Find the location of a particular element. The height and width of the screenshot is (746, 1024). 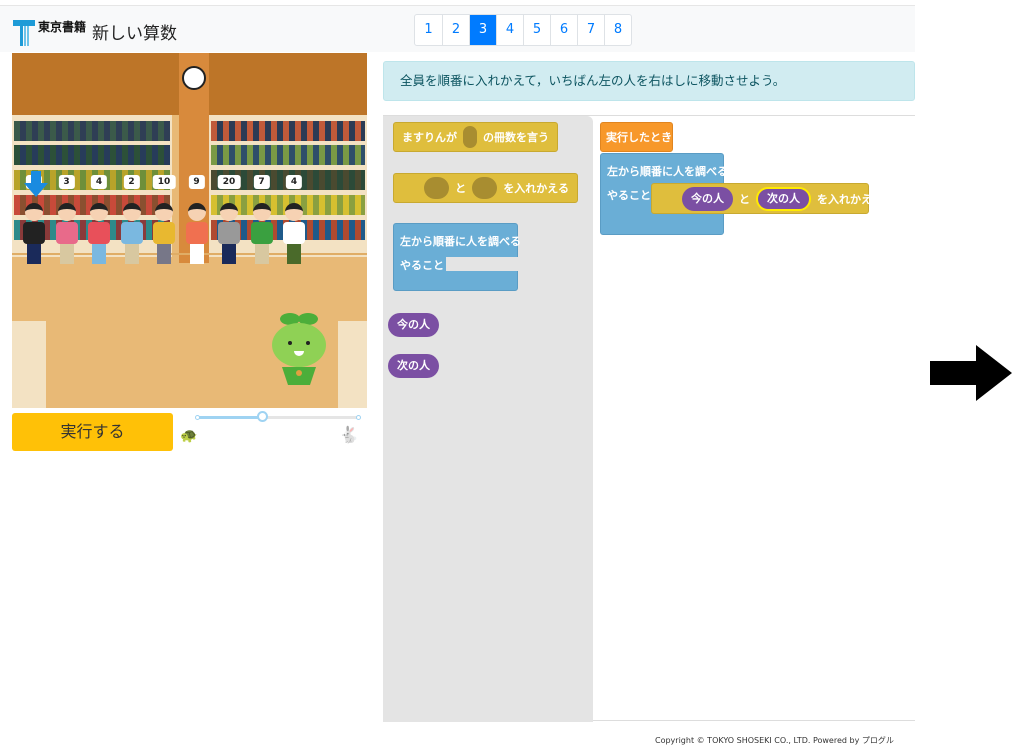

instruction-alert: 全員を順番に入れかえて，いちばん左の人を右はしに移動させよう。 is located at coordinates (649, 81).